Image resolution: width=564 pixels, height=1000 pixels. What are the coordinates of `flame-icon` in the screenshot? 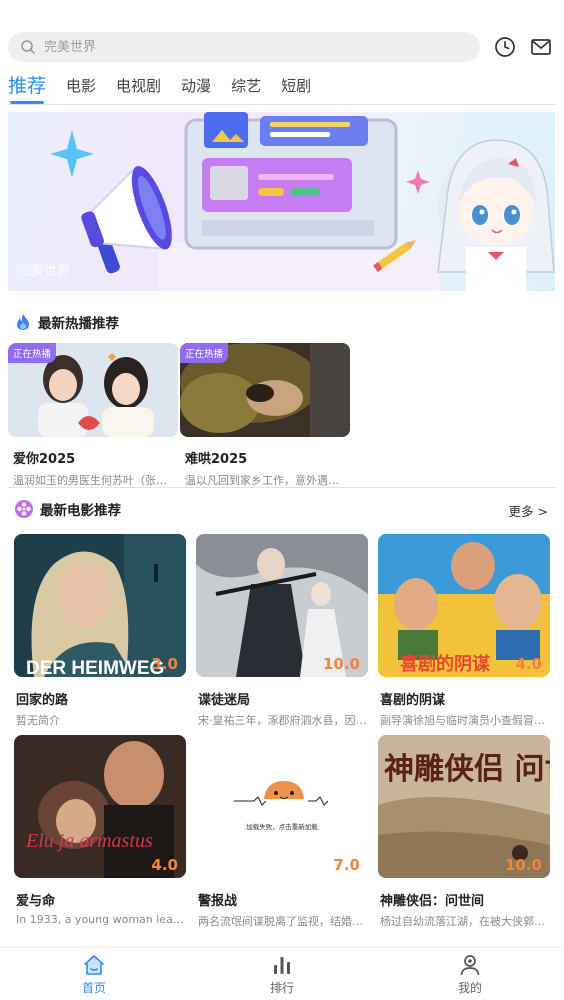 It's located at (23, 322).